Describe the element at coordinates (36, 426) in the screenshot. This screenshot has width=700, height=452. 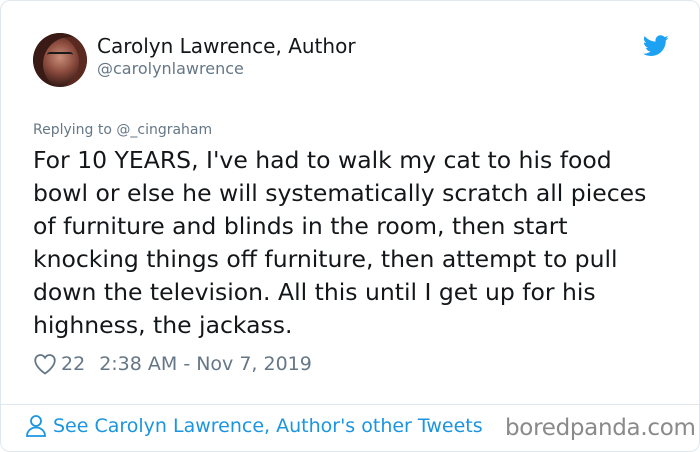
I see `person-icon` at that location.